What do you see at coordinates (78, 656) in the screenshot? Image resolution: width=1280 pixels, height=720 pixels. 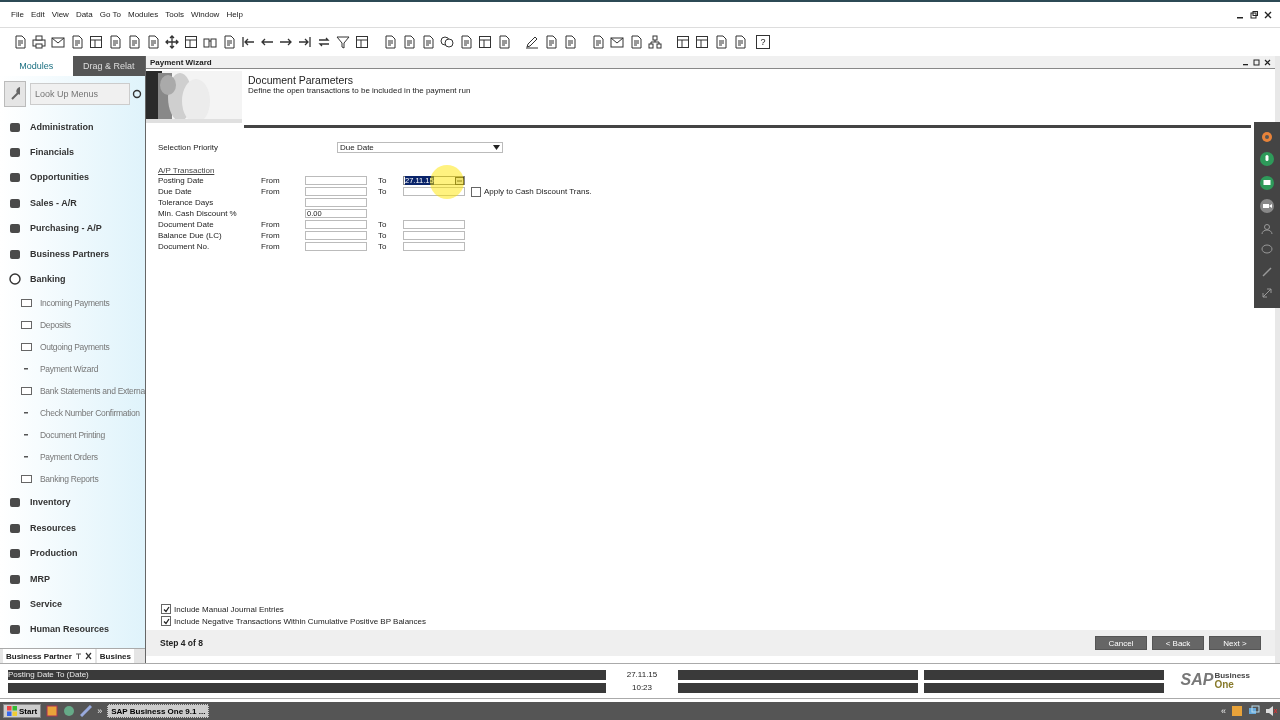 I see `pin-icon` at bounding box center [78, 656].